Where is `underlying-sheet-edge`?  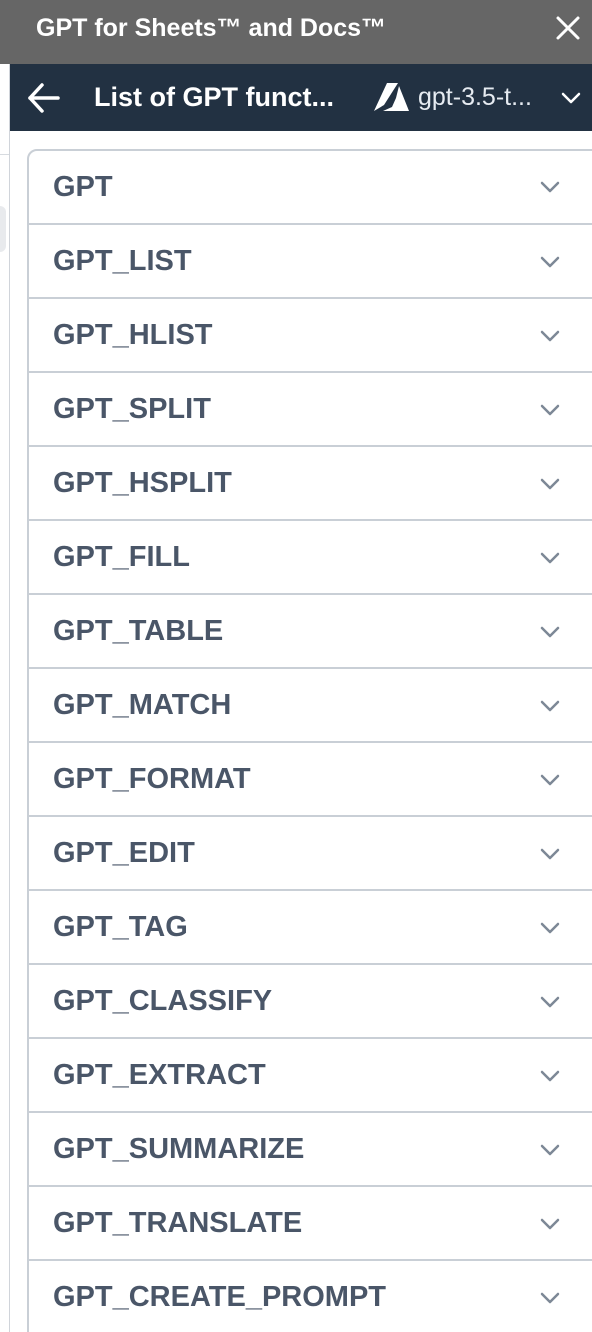
underlying-sheet-edge is located at coordinates (5, 698).